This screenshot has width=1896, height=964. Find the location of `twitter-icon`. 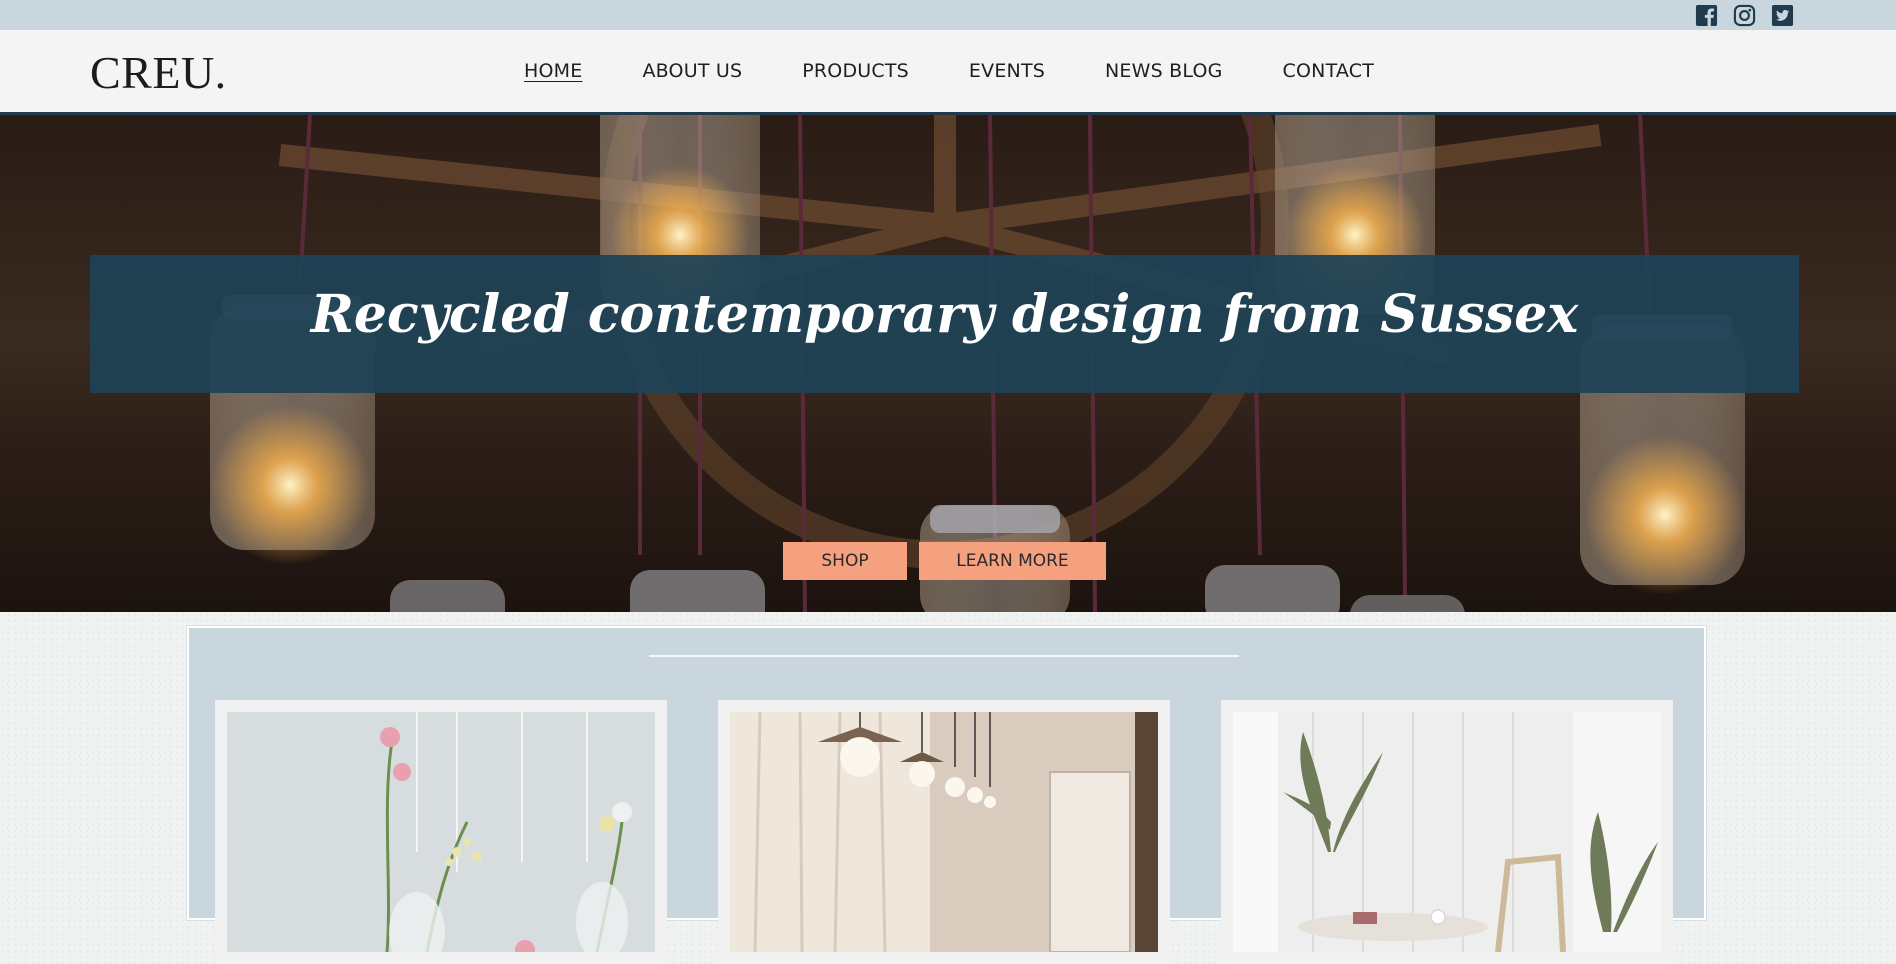

twitter-icon is located at coordinates (1782, 15).